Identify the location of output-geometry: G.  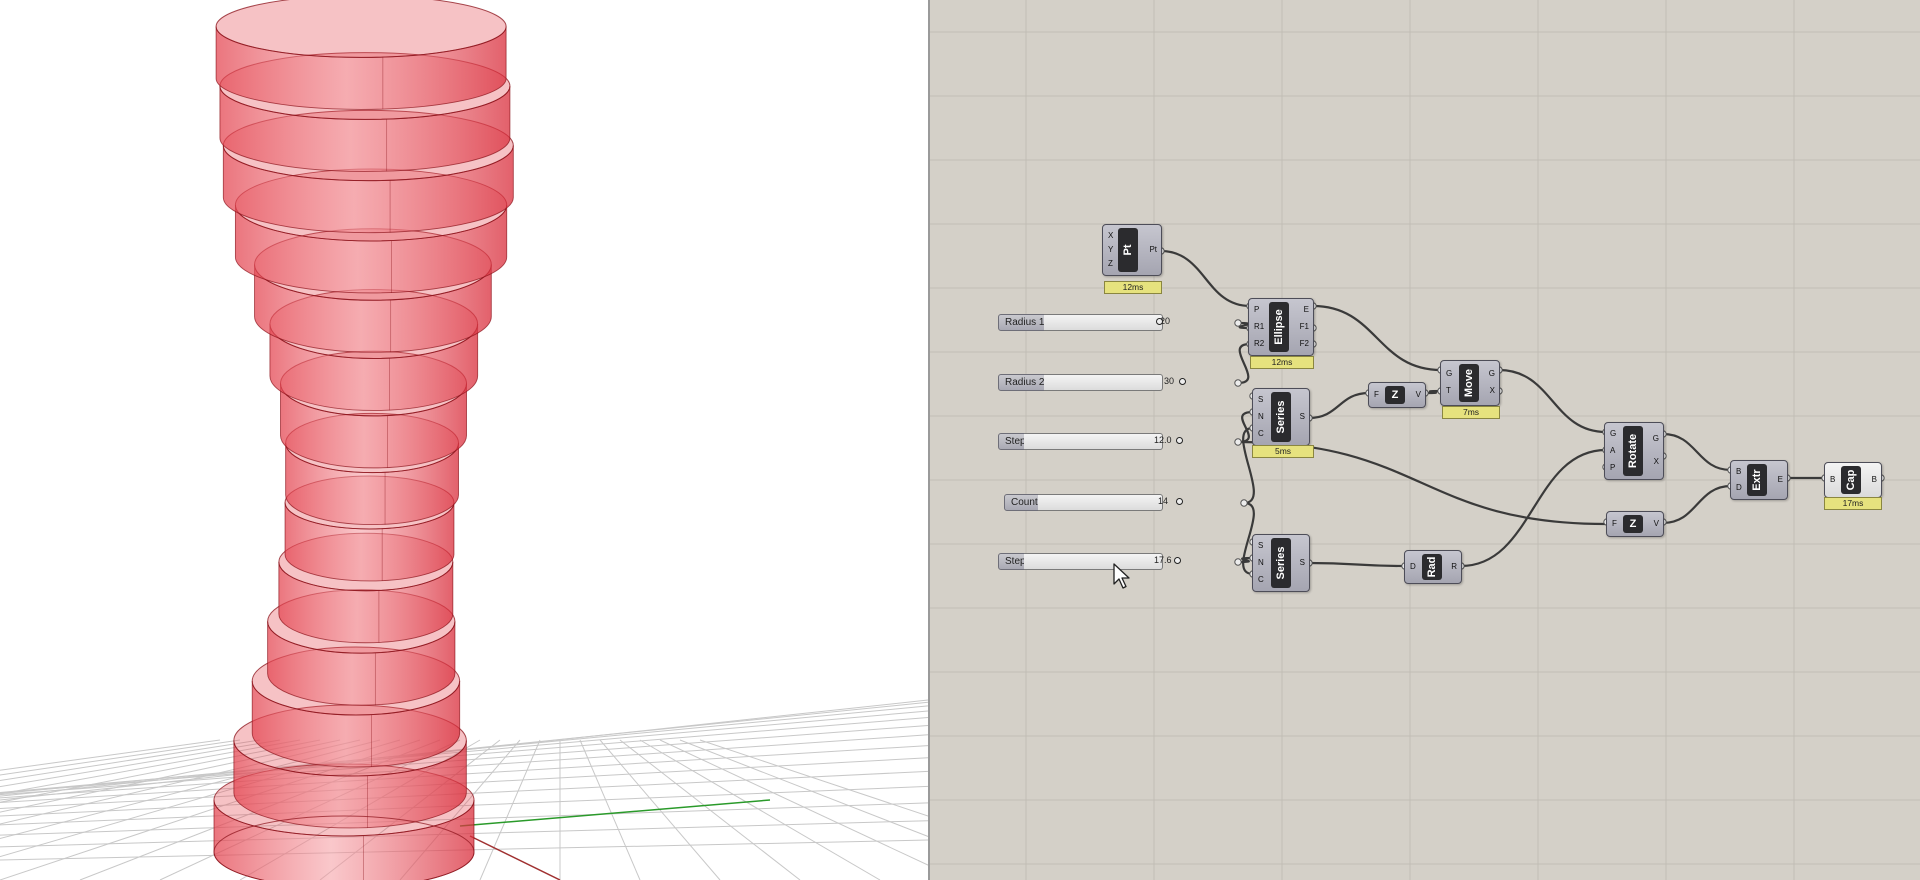
(1655, 438).